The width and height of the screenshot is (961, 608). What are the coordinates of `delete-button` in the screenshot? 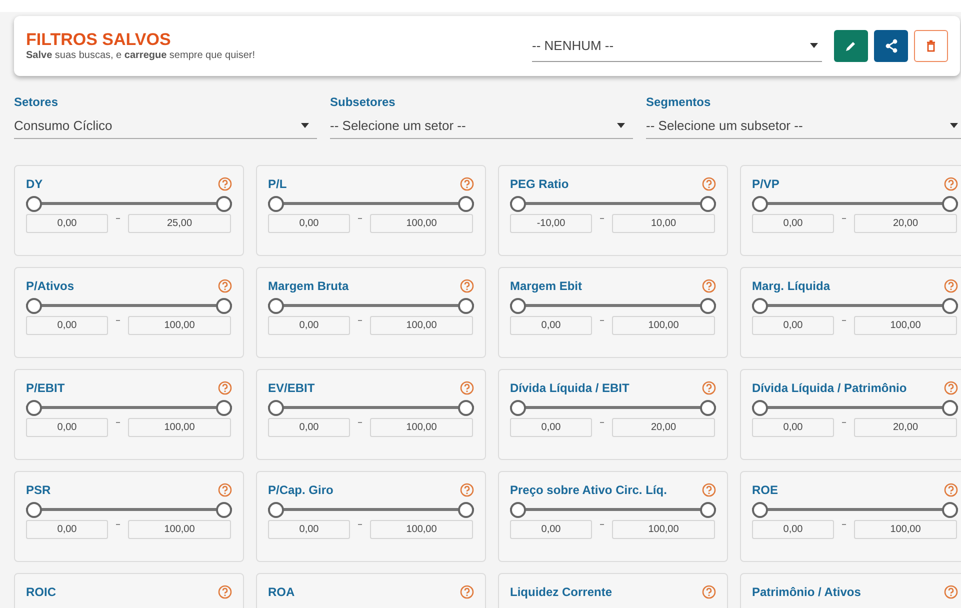 It's located at (931, 46).